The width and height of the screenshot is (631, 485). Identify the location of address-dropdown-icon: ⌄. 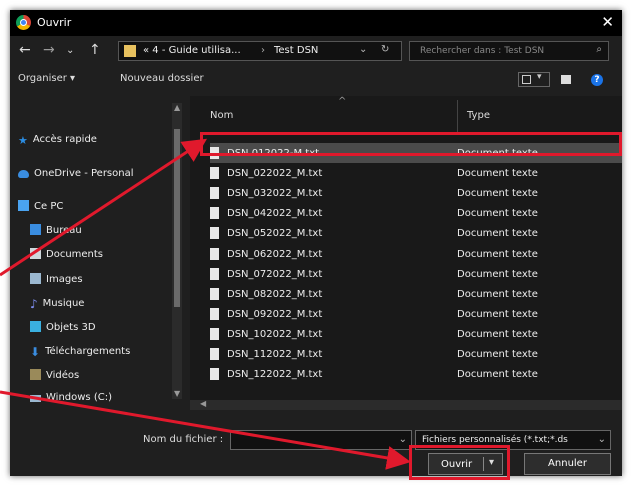
(363, 49).